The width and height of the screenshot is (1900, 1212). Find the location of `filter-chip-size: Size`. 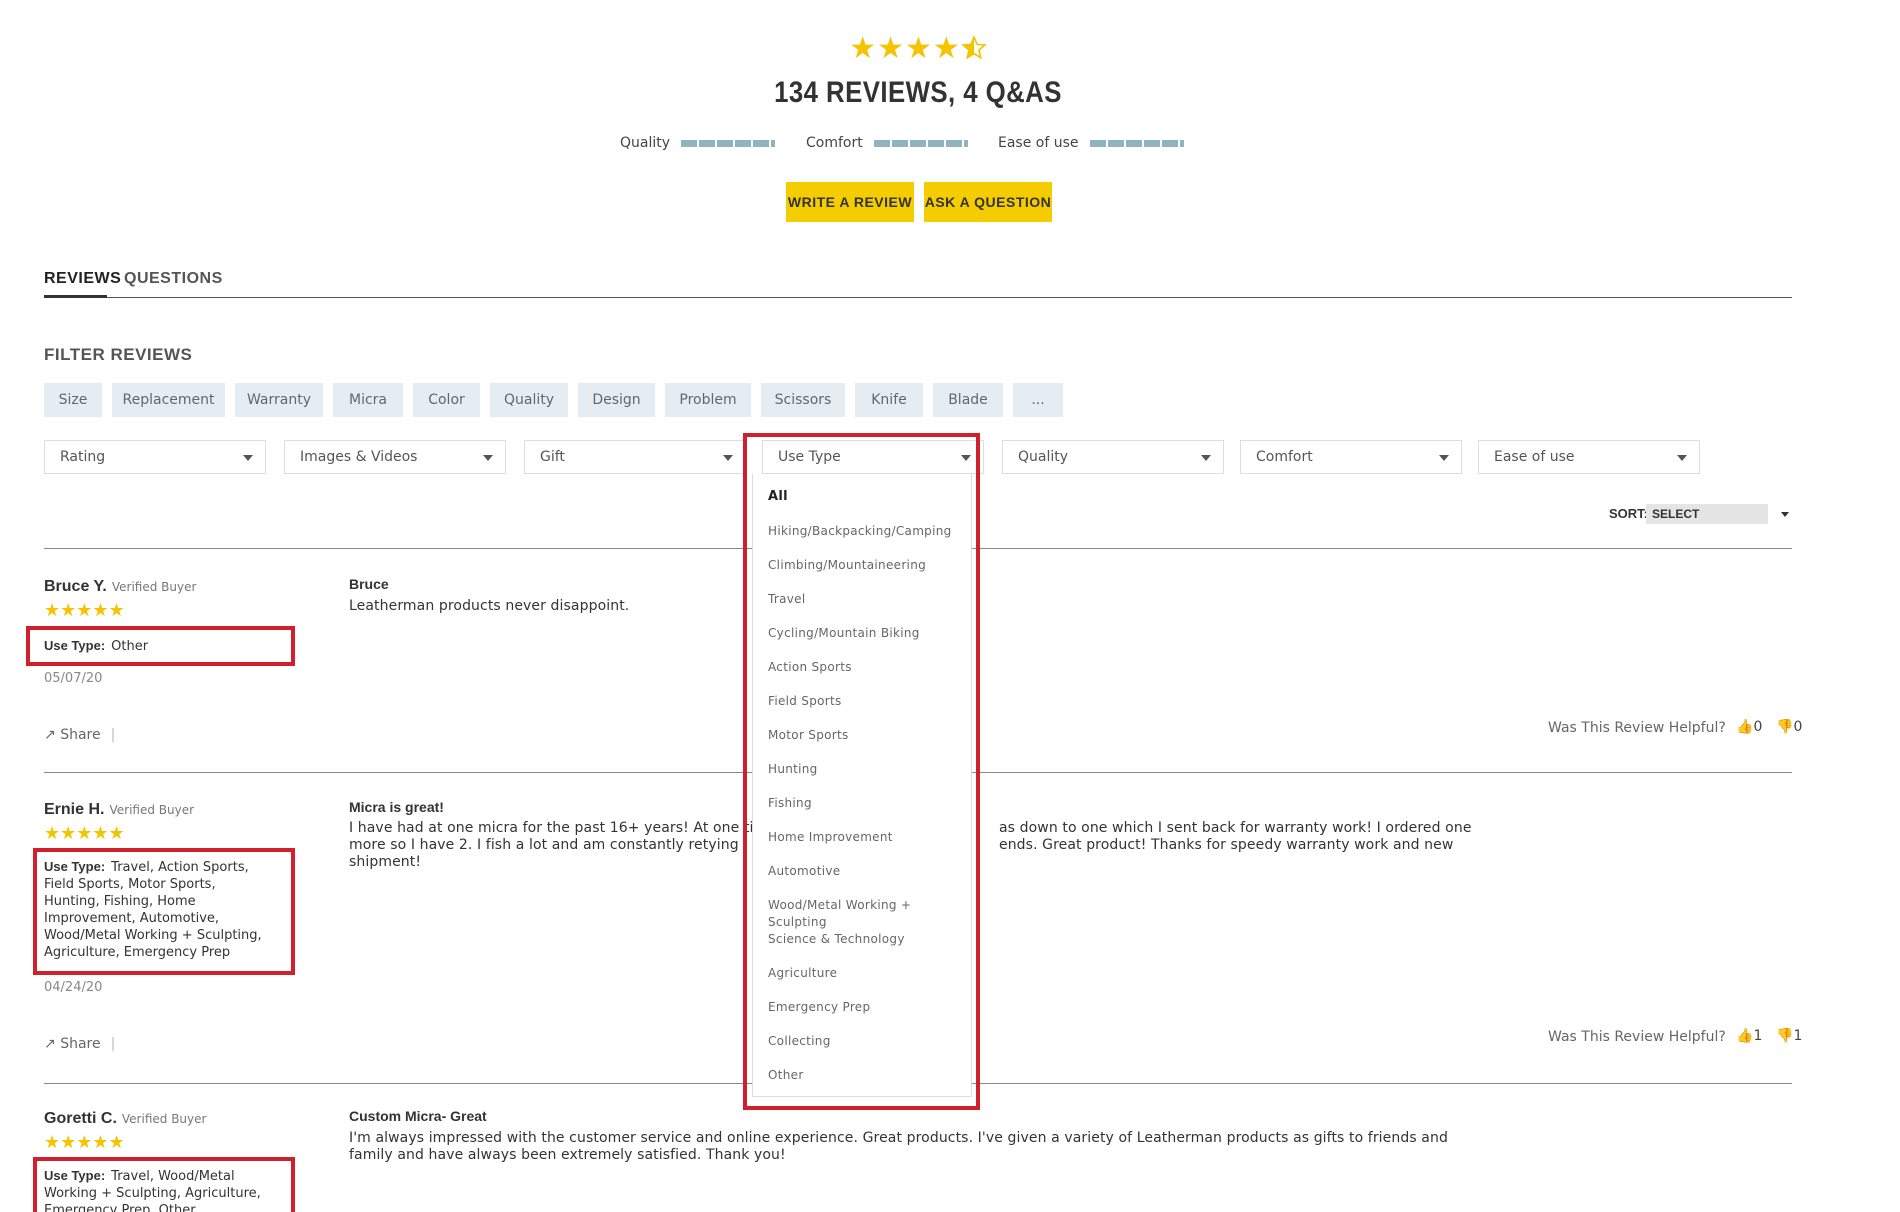

filter-chip-size: Size is located at coordinates (73, 400).